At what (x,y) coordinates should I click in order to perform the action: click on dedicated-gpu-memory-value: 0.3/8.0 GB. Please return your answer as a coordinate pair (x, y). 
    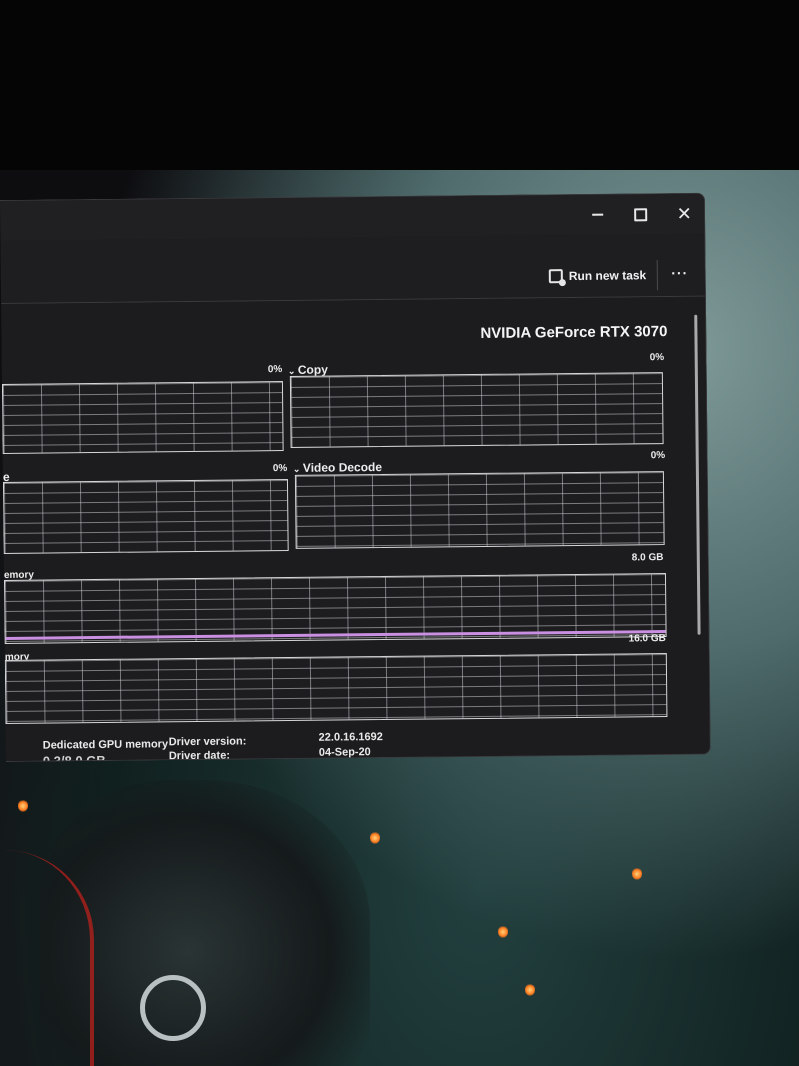
    Looking at the image, I should click on (74, 757).